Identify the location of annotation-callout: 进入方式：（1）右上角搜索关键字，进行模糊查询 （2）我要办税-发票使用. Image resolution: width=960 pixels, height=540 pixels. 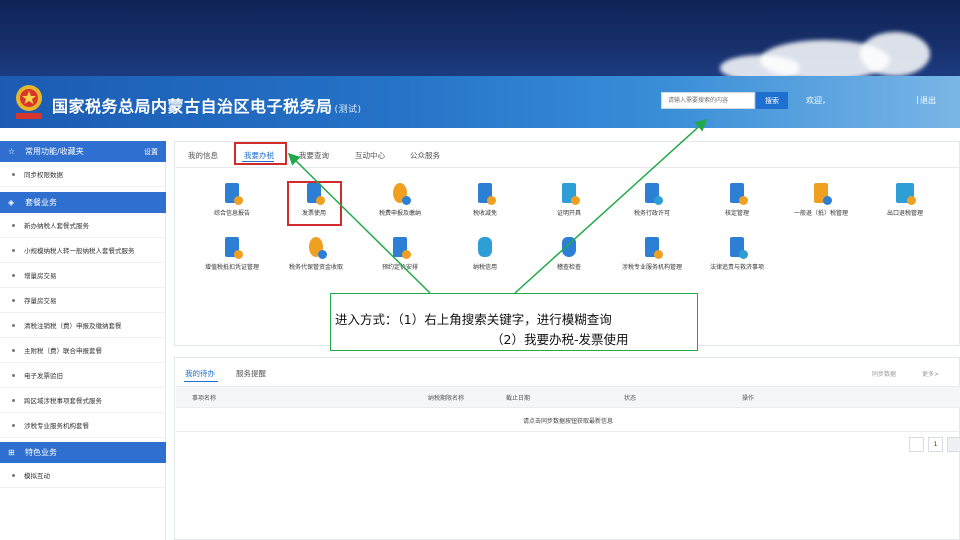
(514, 322).